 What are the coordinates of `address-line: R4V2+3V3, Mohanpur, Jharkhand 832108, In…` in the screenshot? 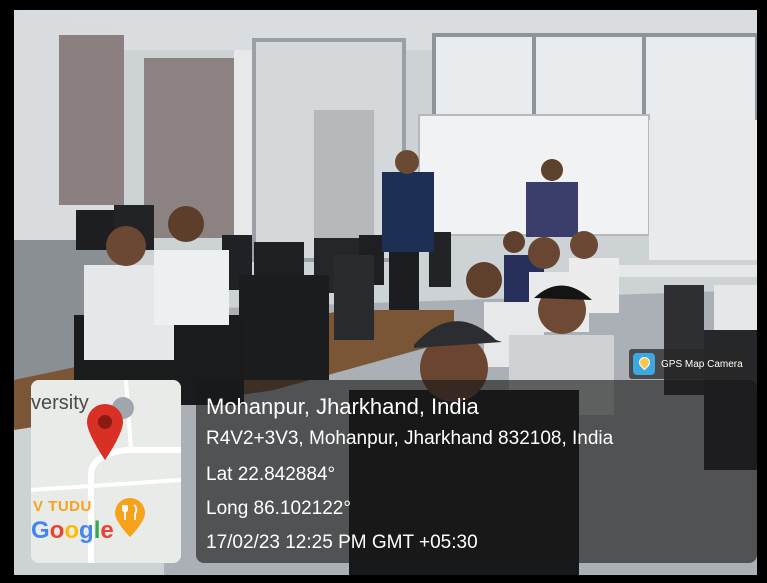 It's located at (410, 438).